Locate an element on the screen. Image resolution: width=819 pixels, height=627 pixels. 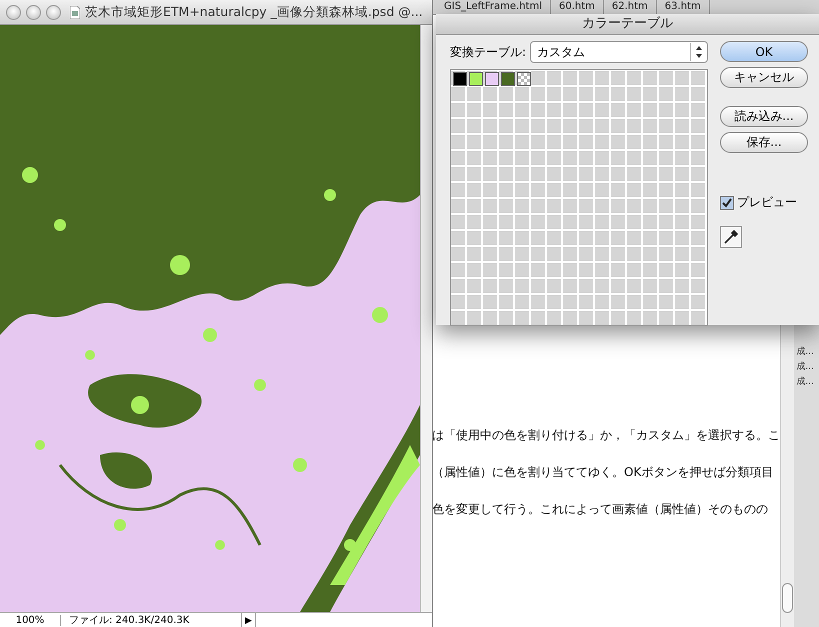
paragraph-line: は「使用中の色を割り付ける」か，「カスタム」を選択する。こ is located at coordinates (606, 435).